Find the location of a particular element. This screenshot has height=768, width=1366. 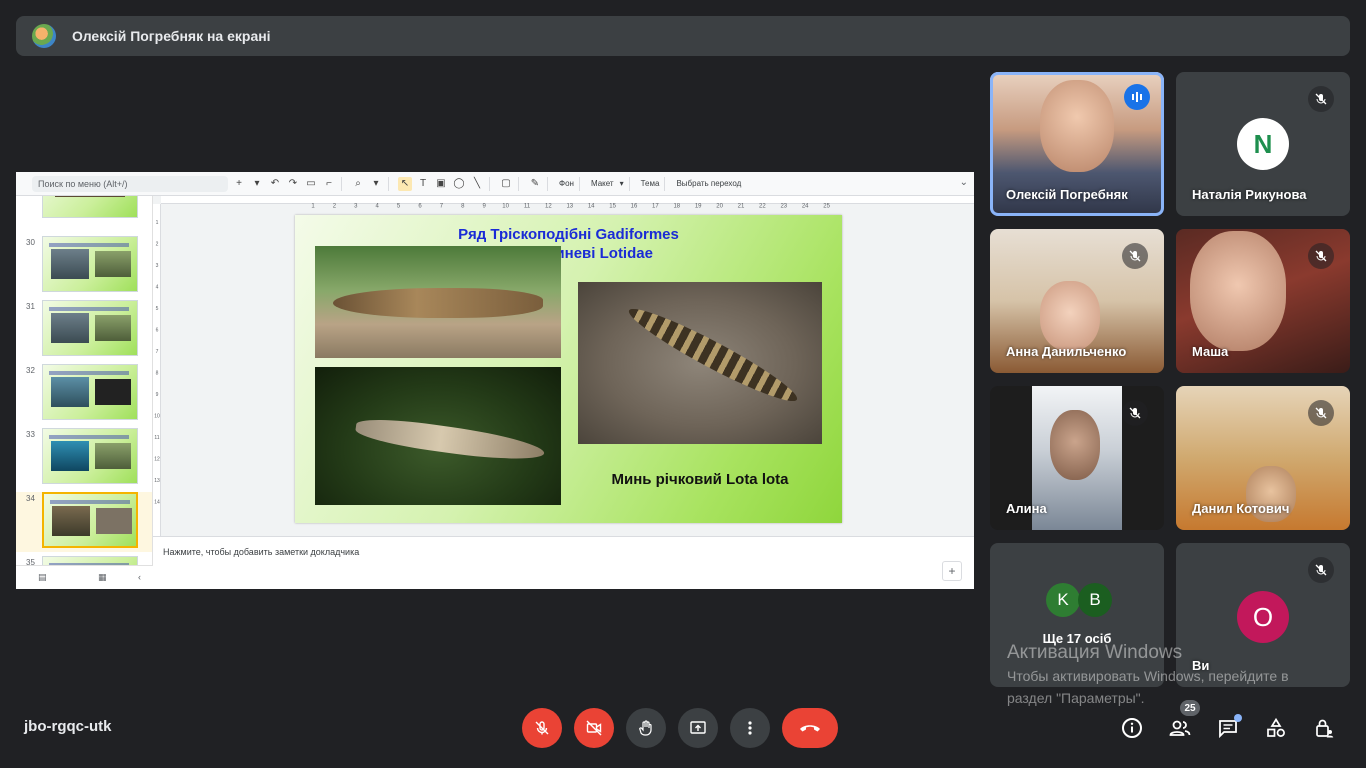

participant-avatar: B is located at coordinates (1095, 600).